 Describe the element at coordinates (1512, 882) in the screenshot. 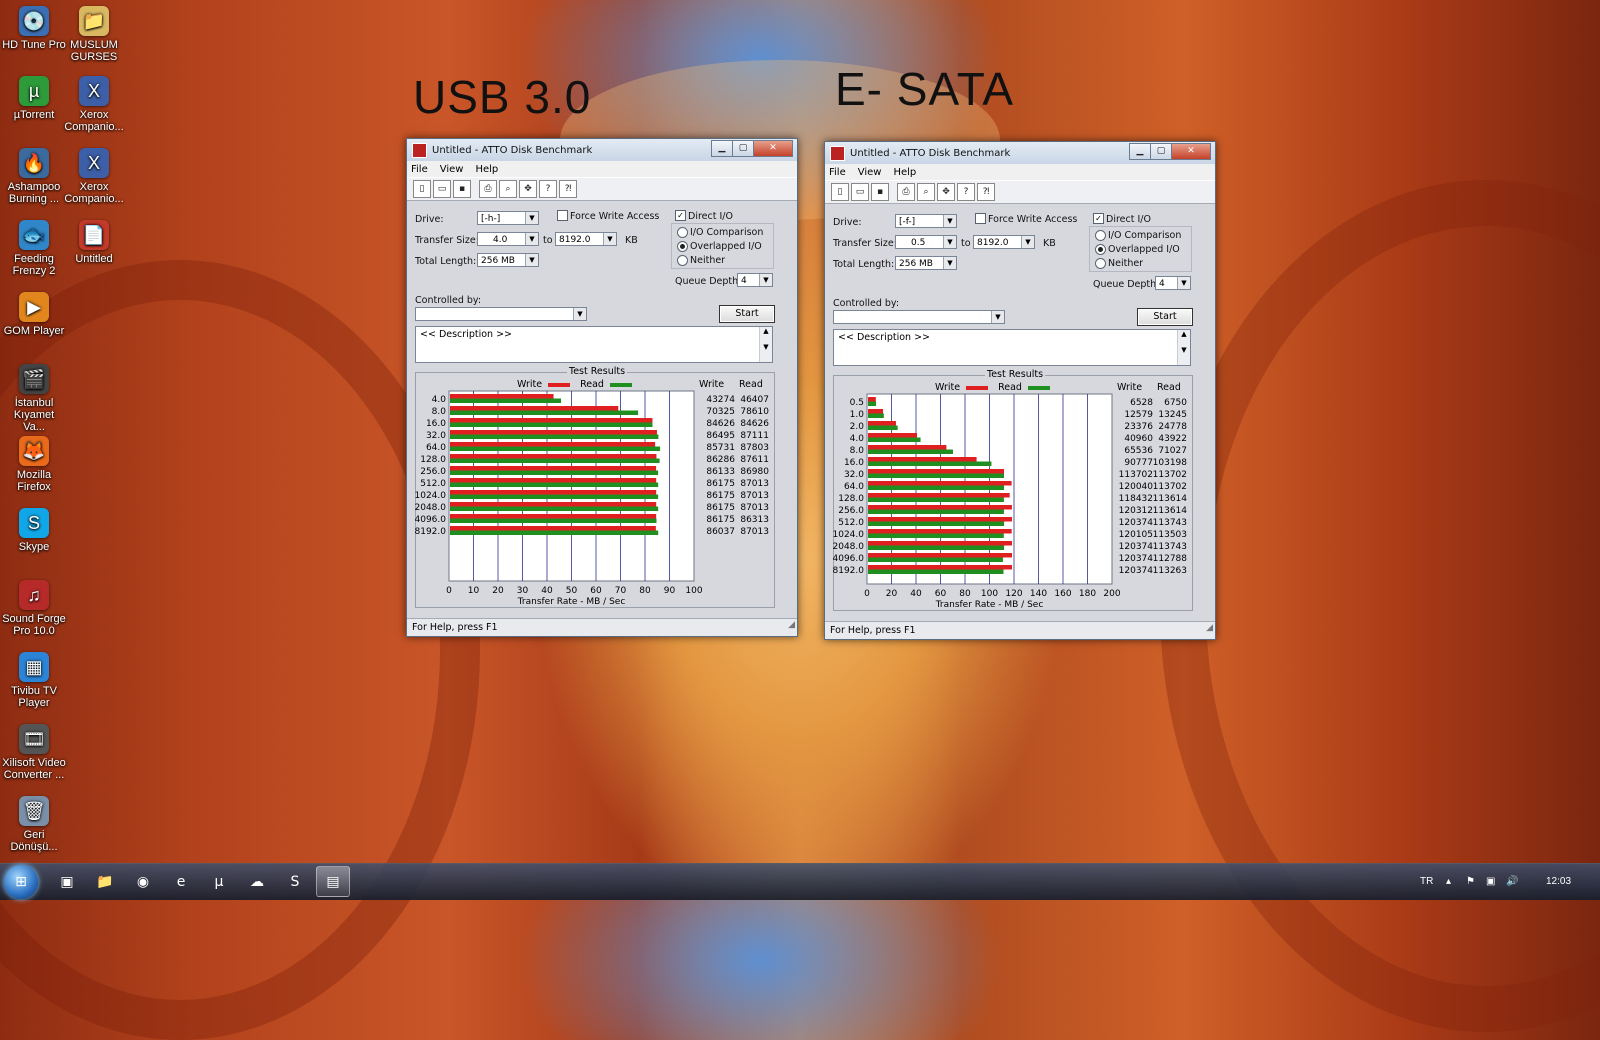

I see `volume-icon: 🔊` at that location.